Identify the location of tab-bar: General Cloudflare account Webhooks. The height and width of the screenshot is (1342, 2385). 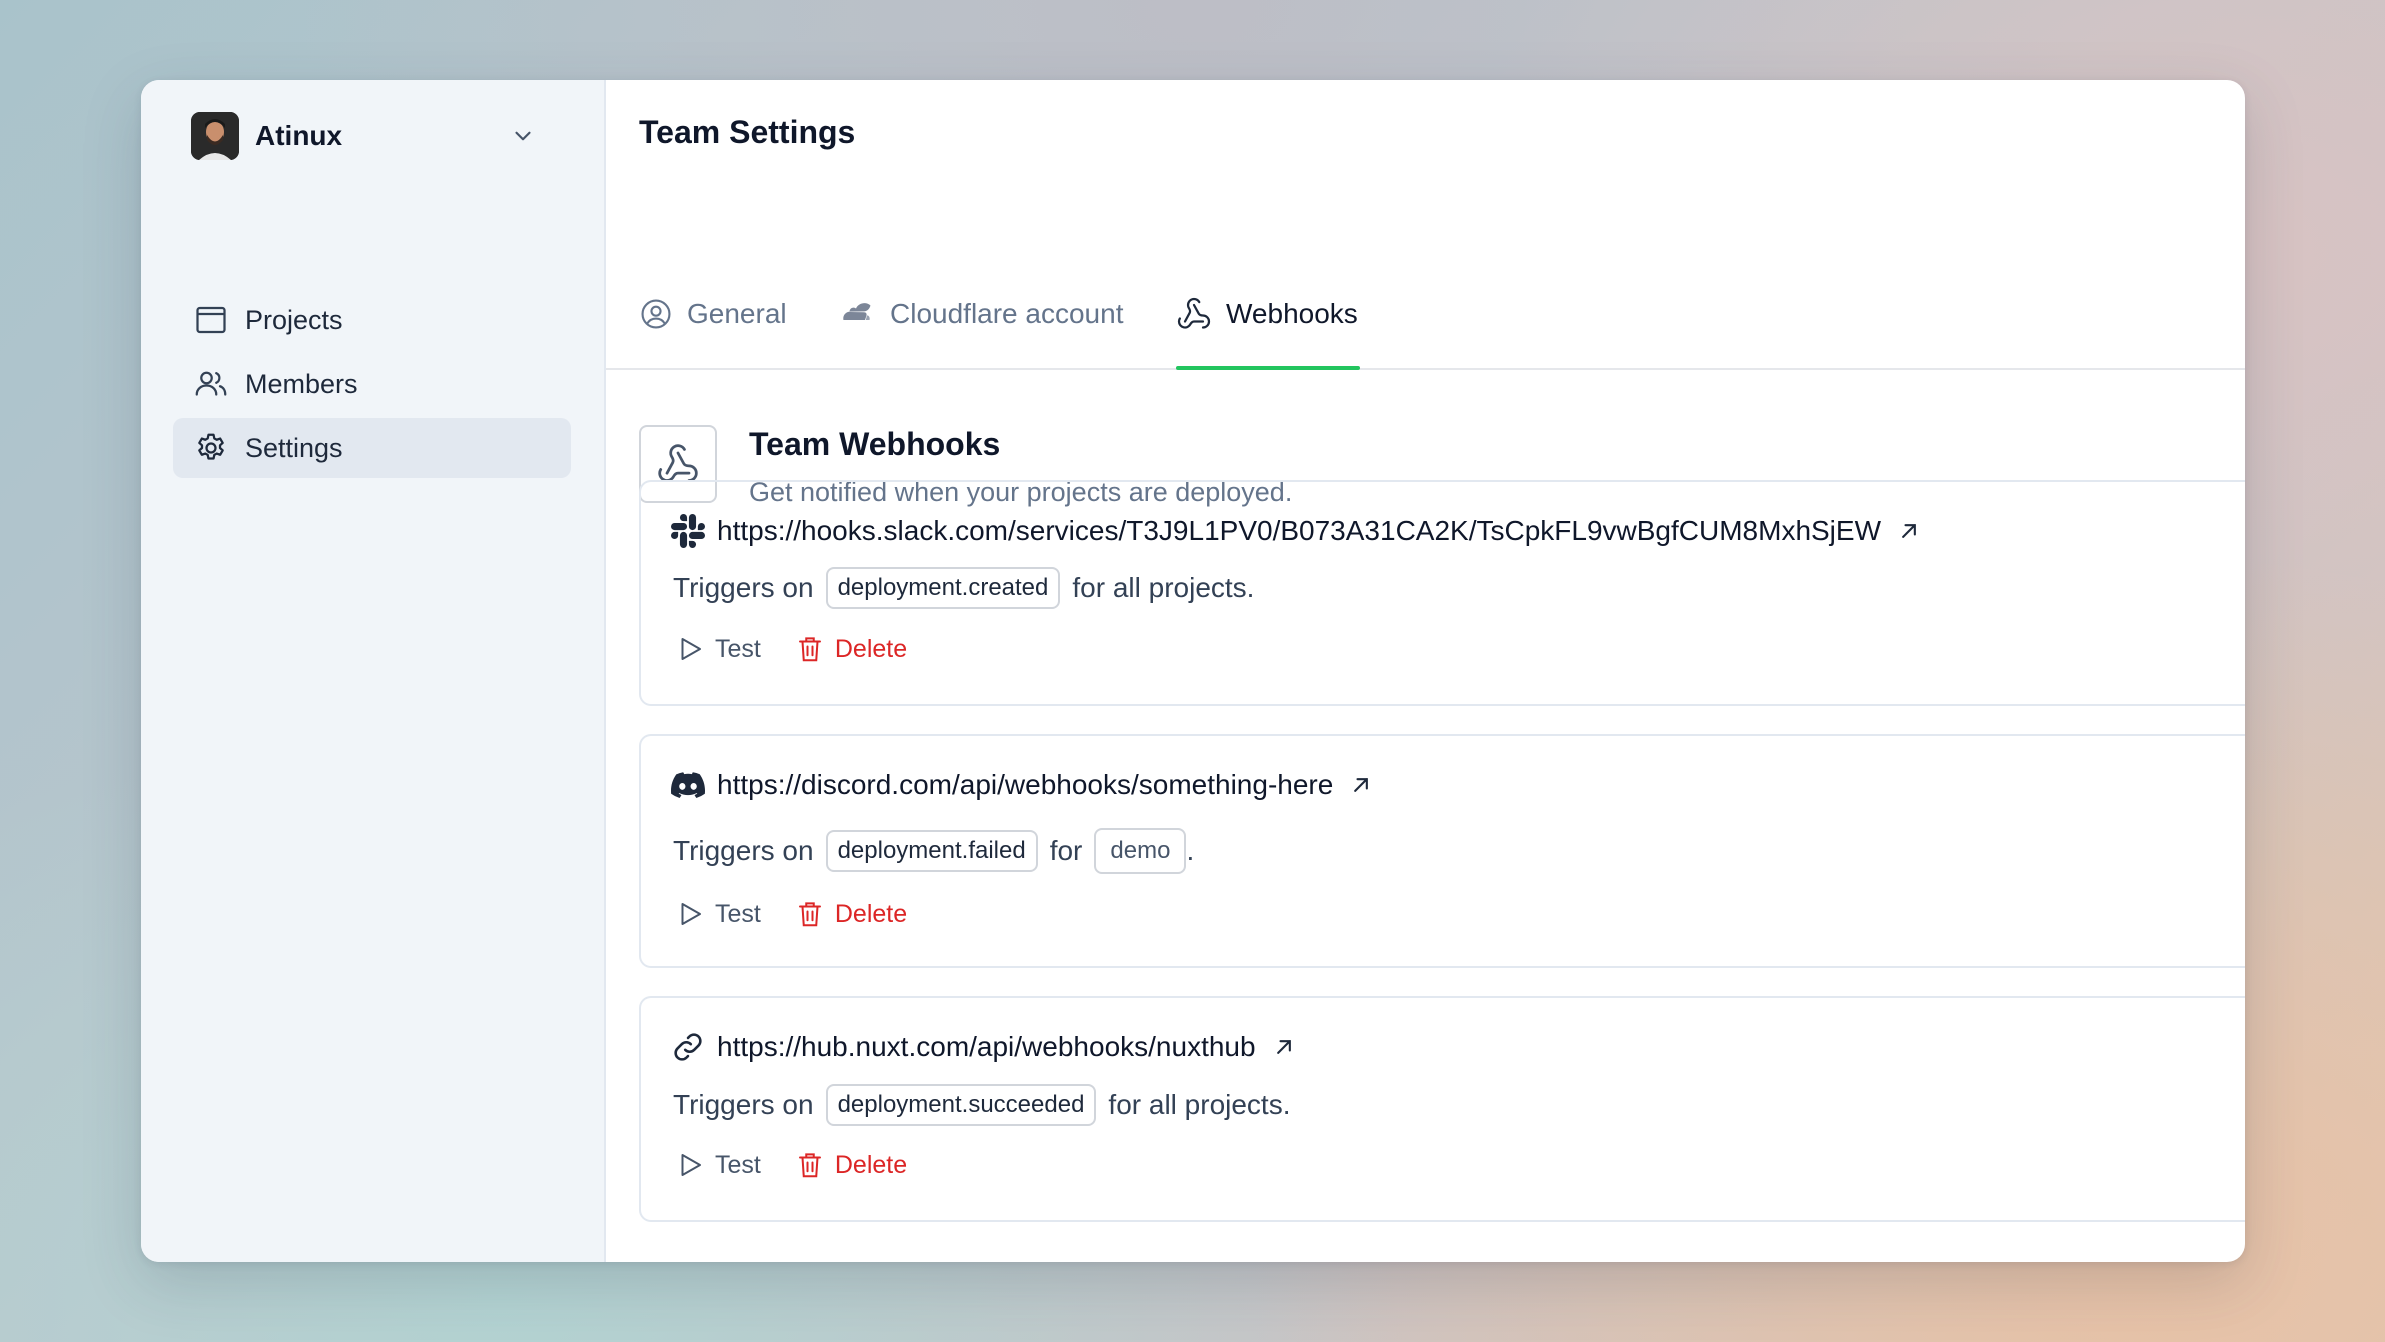
(1425, 315).